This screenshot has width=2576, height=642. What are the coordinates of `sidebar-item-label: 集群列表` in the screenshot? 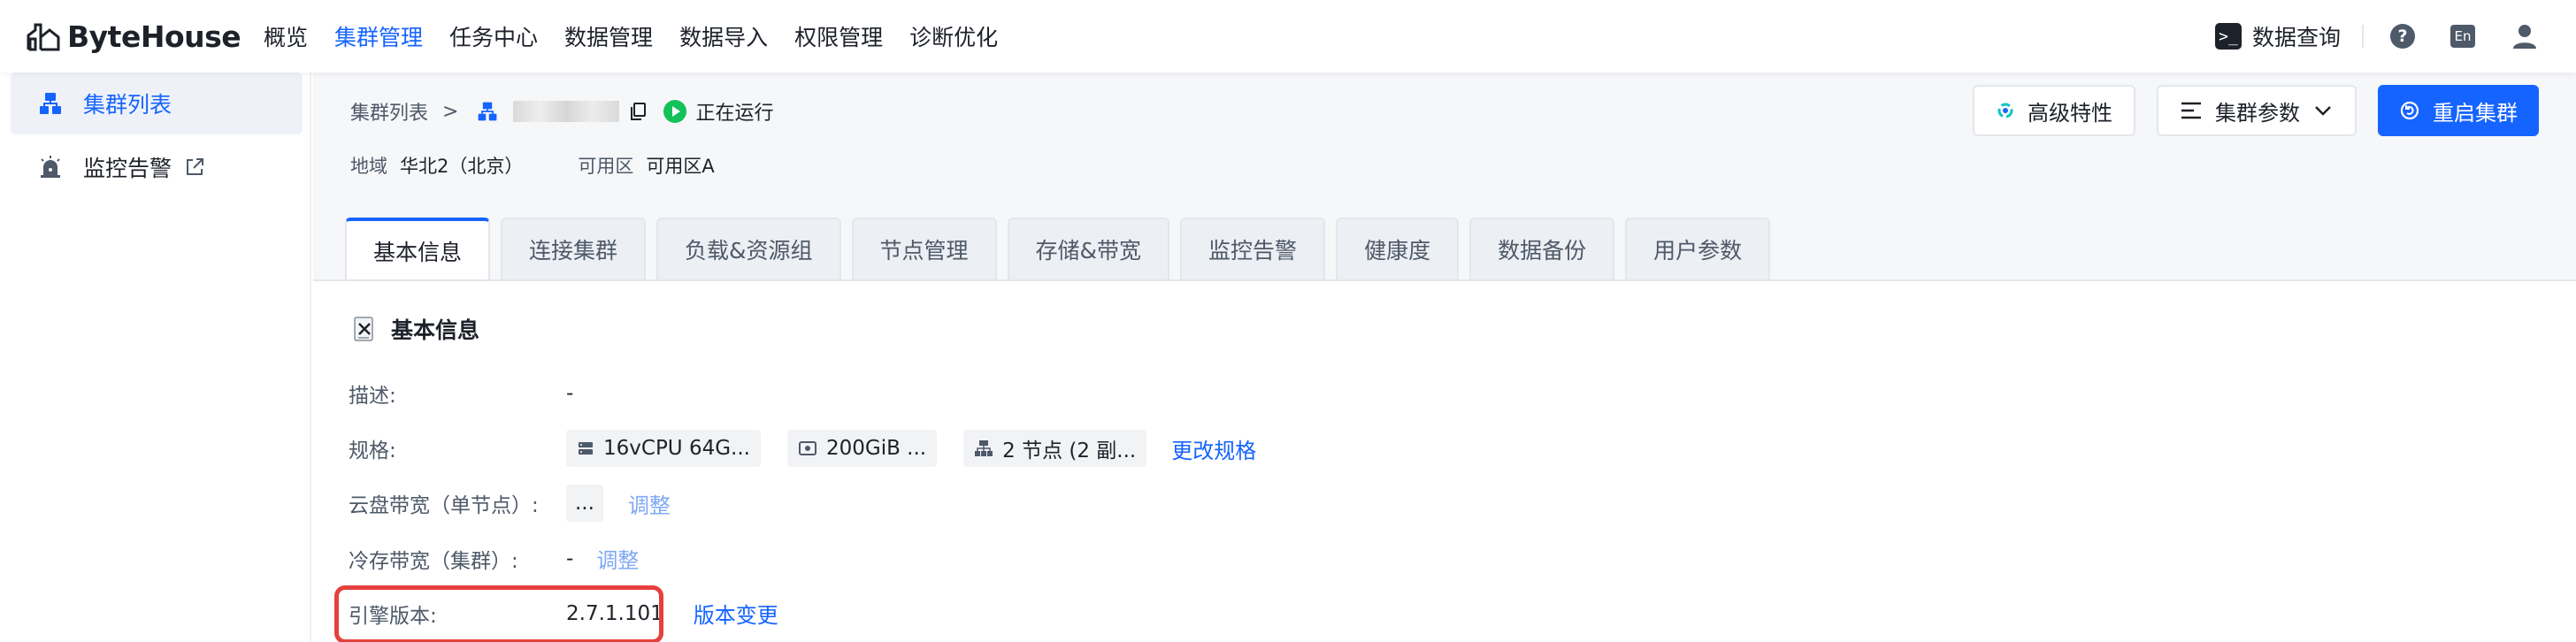 It's located at (127, 105).